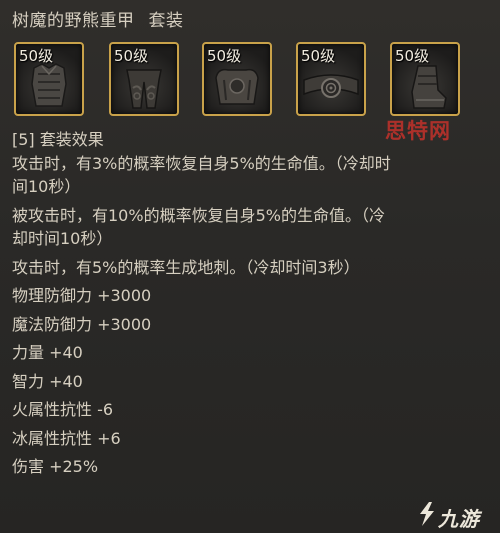  I want to click on set-effect-header: [5] 套装效果, so click(58, 139).